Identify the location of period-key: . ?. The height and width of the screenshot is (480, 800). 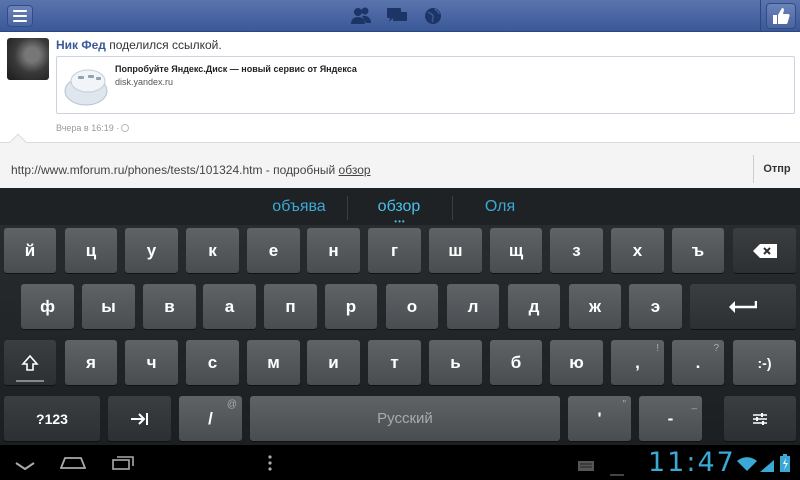
(698, 362).